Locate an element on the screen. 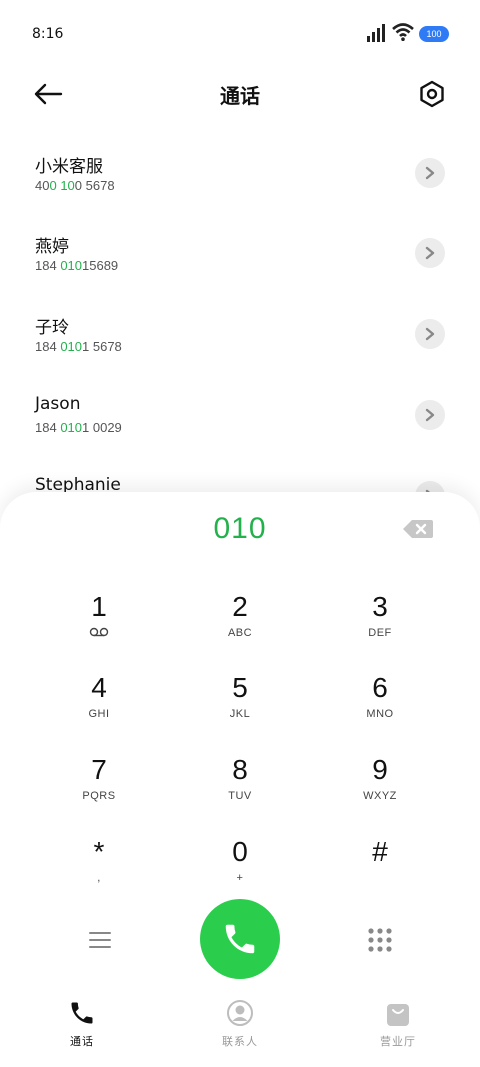  backspace-icon is located at coordinates (418, 529).